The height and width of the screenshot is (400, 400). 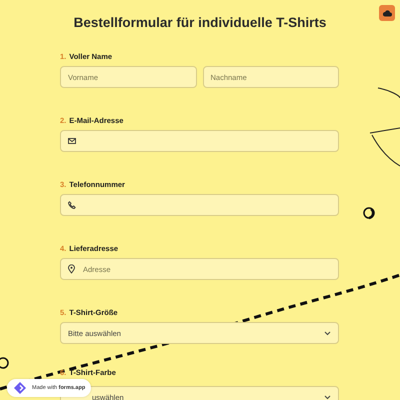 I want to click on mail-icon, so click(x=72, y=141).